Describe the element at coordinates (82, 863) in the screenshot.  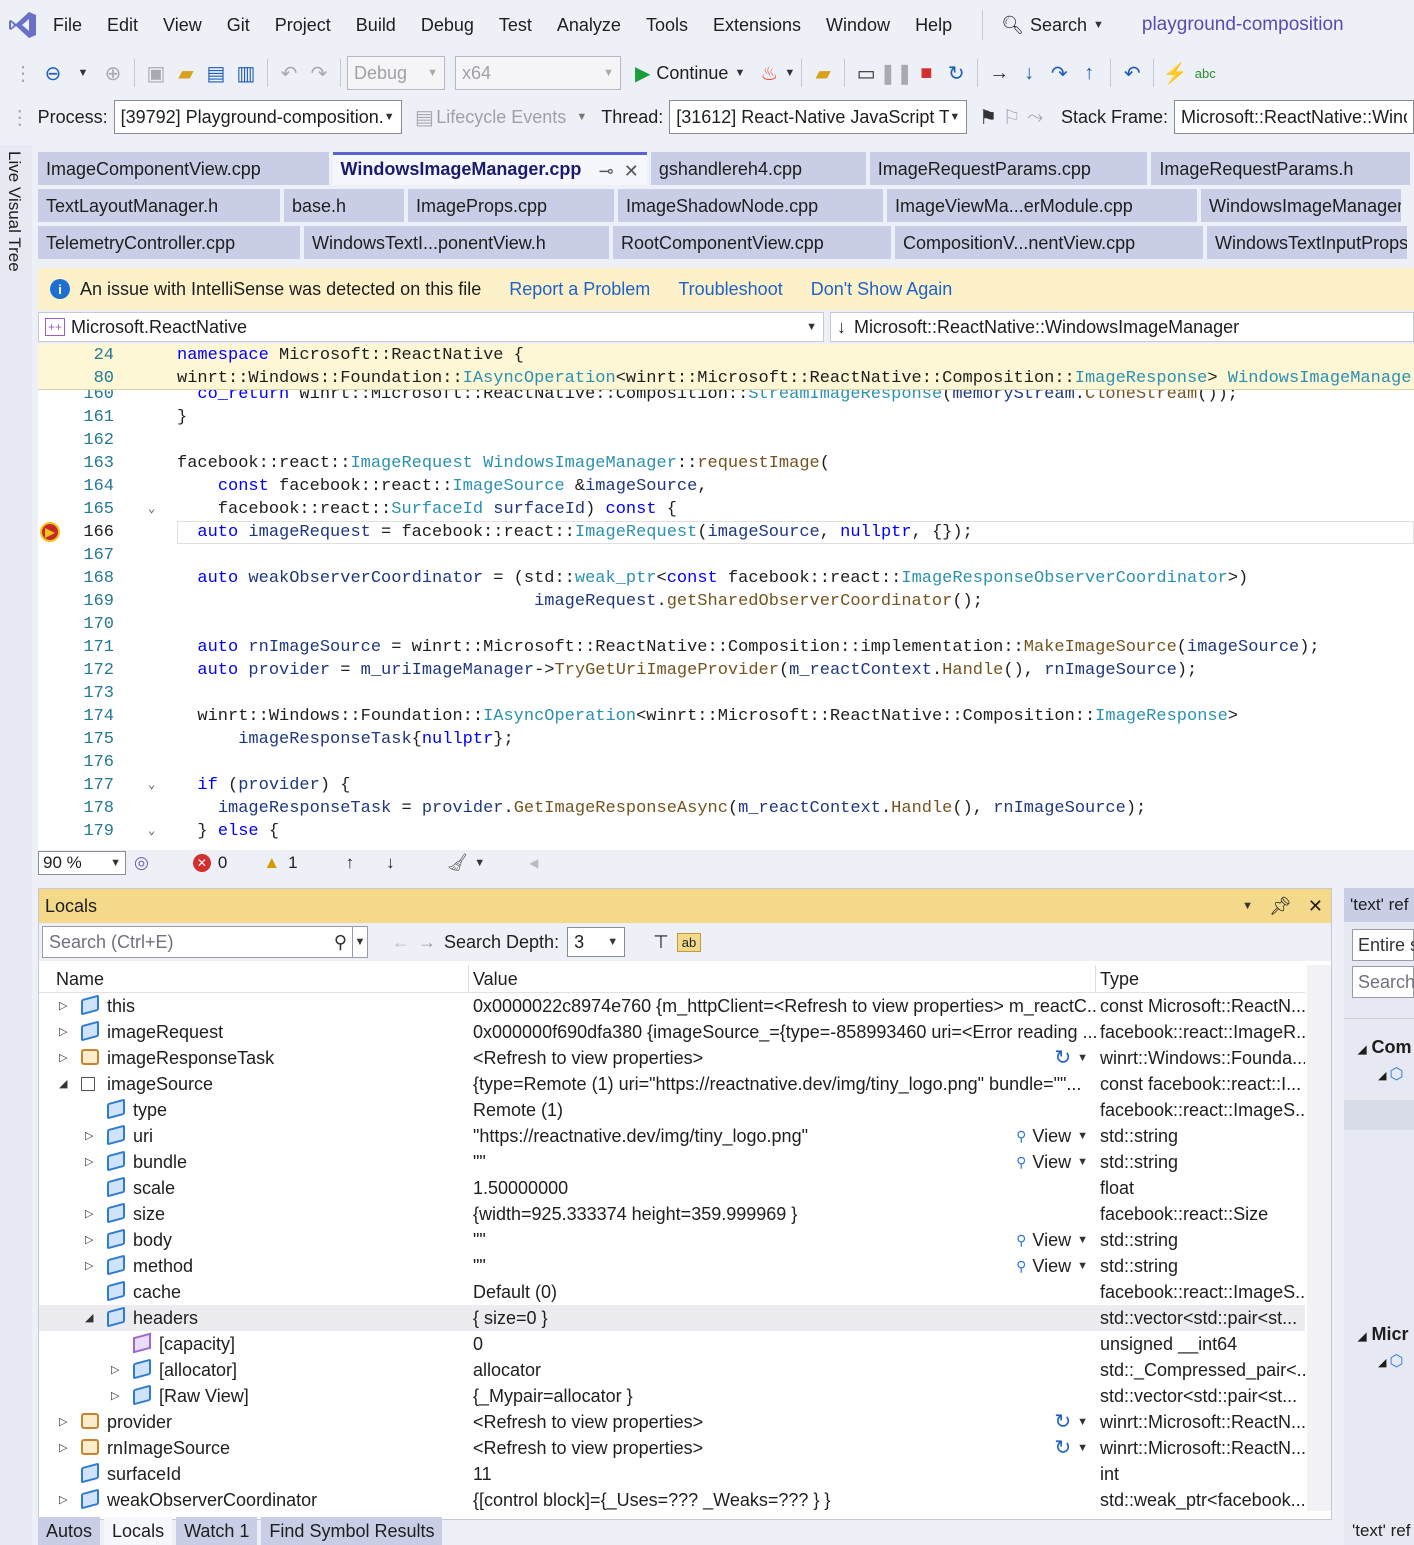
I see `zoom-select: 90 % ▼` at that location.